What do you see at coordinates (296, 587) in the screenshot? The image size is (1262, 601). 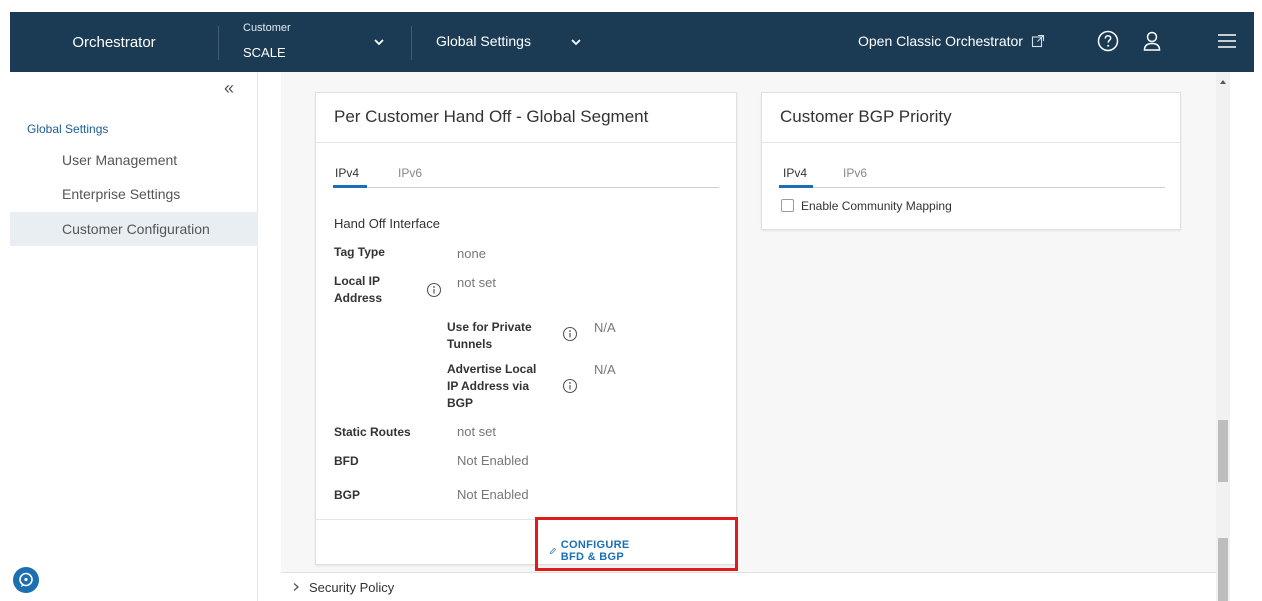 I see `chevron-right-icon` at bounding box center [296, 587].